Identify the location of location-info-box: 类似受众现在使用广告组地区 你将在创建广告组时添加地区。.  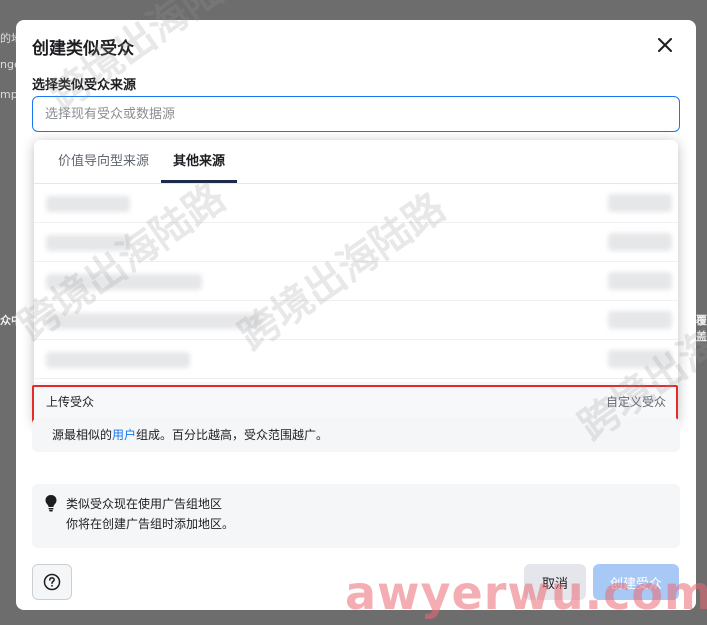
(356, 516).